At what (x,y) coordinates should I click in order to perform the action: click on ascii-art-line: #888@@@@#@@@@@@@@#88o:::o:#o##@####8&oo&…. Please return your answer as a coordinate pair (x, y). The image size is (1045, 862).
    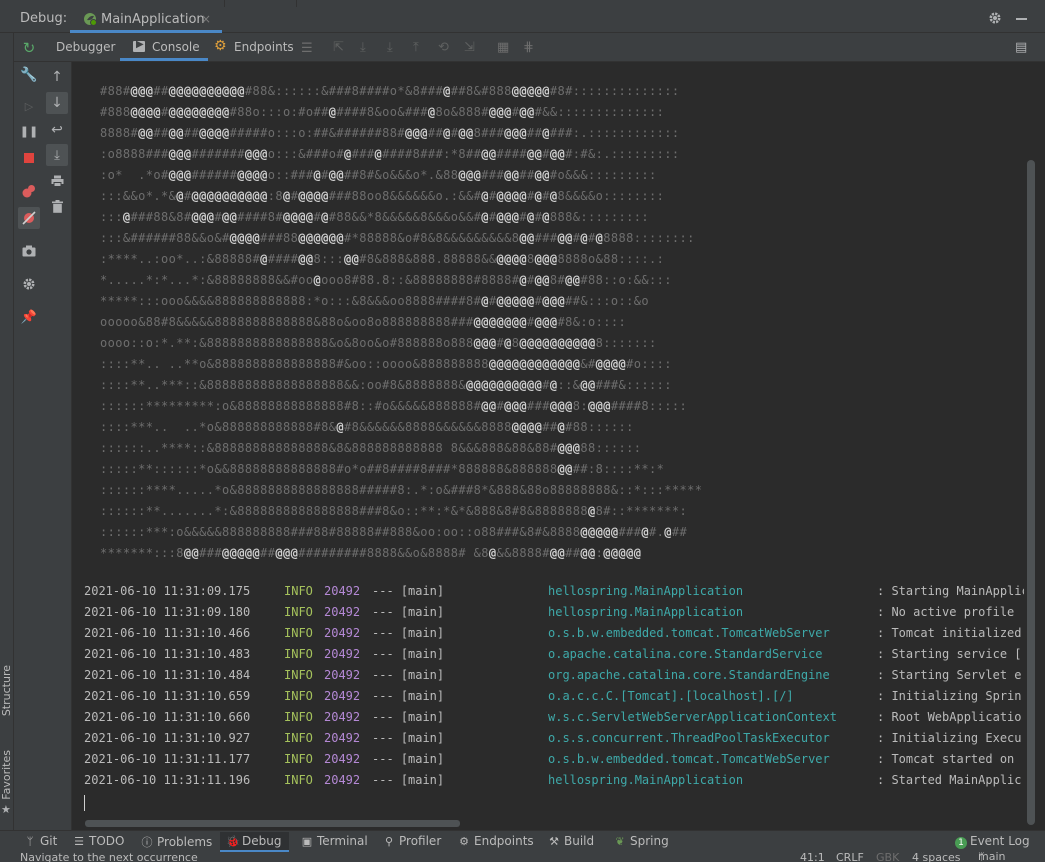
    Looking at the image, I should click on (382, 112).